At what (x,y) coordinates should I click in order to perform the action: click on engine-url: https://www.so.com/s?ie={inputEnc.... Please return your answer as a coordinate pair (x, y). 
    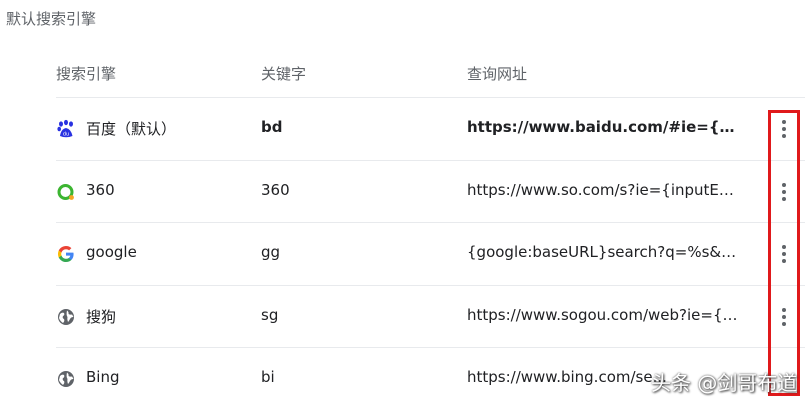
    Looking at the image, I should click on (603, 190).